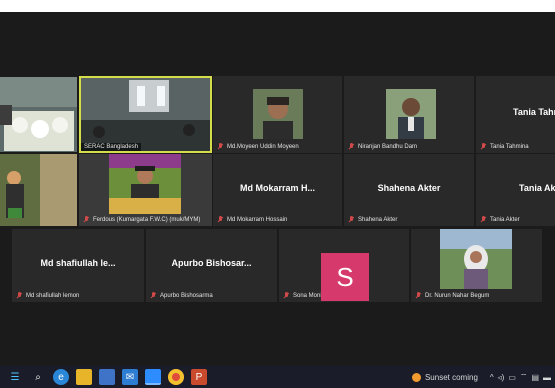 Image resolution: width=555 pixels, height=388 pixels. Describe the element at coordinates (147, 219) in the screenshot. I see `participant-name: Ferdous (Kumargata F.W.C) (muk/MYM)` at that location.